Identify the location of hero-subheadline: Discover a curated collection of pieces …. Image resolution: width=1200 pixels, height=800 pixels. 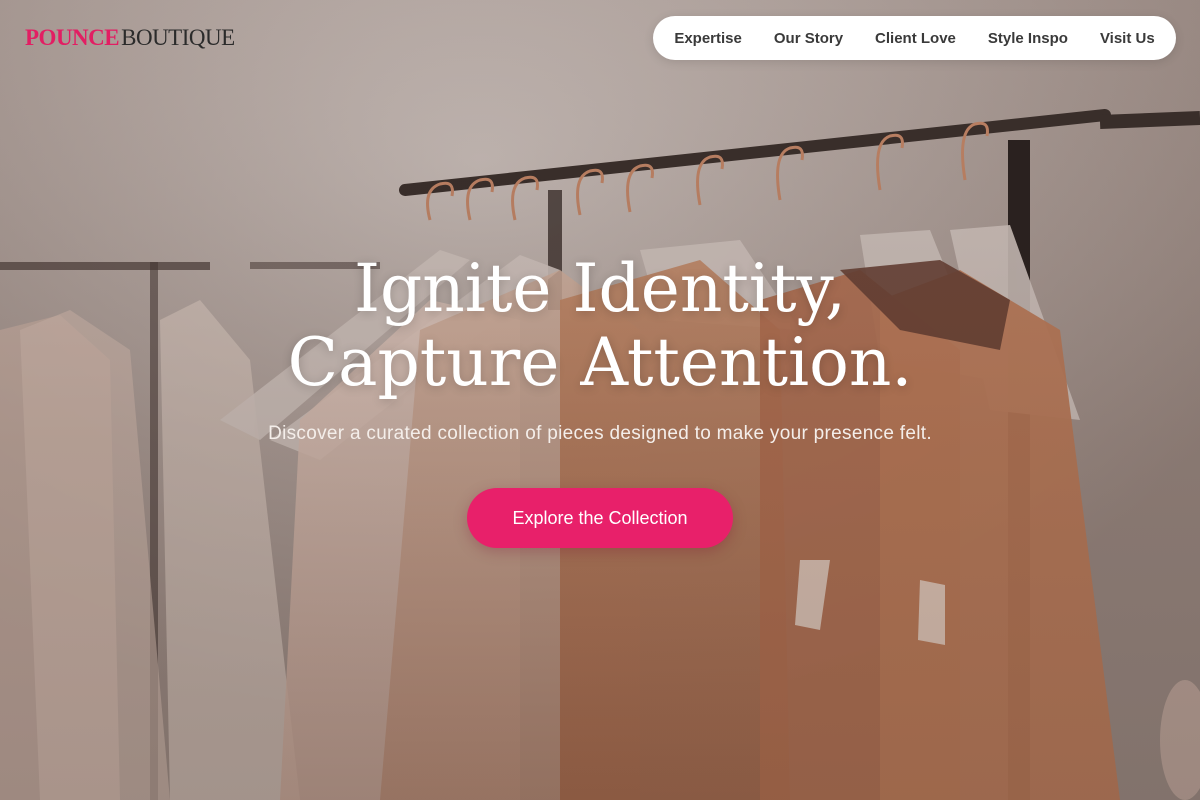
(600, 433).